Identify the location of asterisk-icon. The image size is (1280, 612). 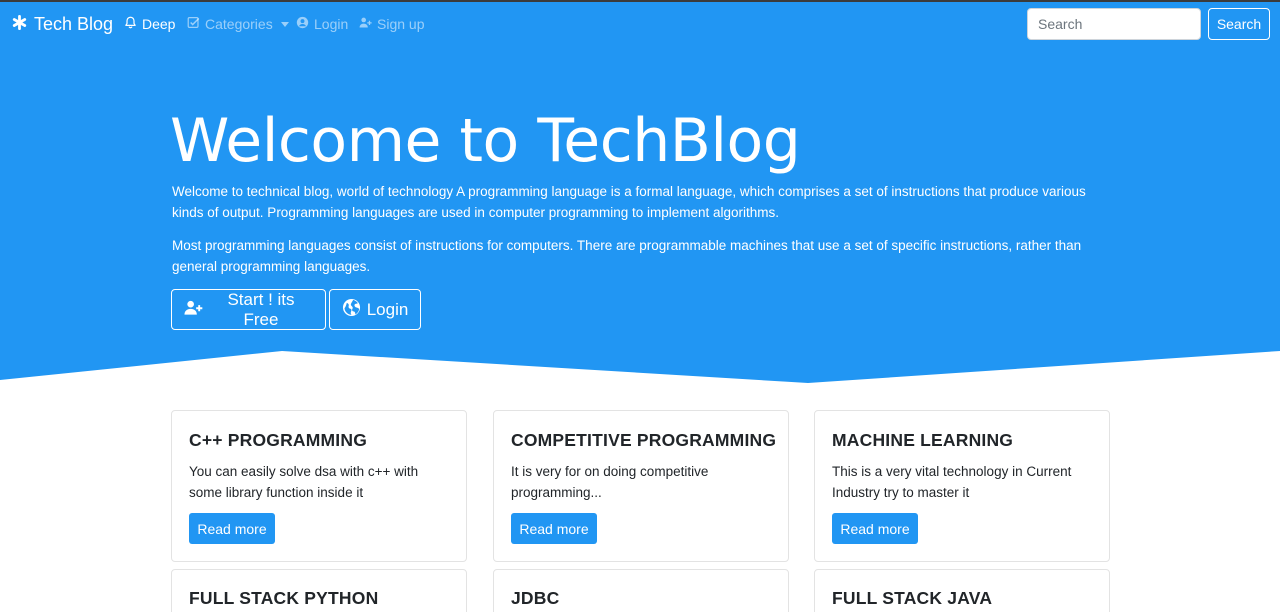
(19, 24).